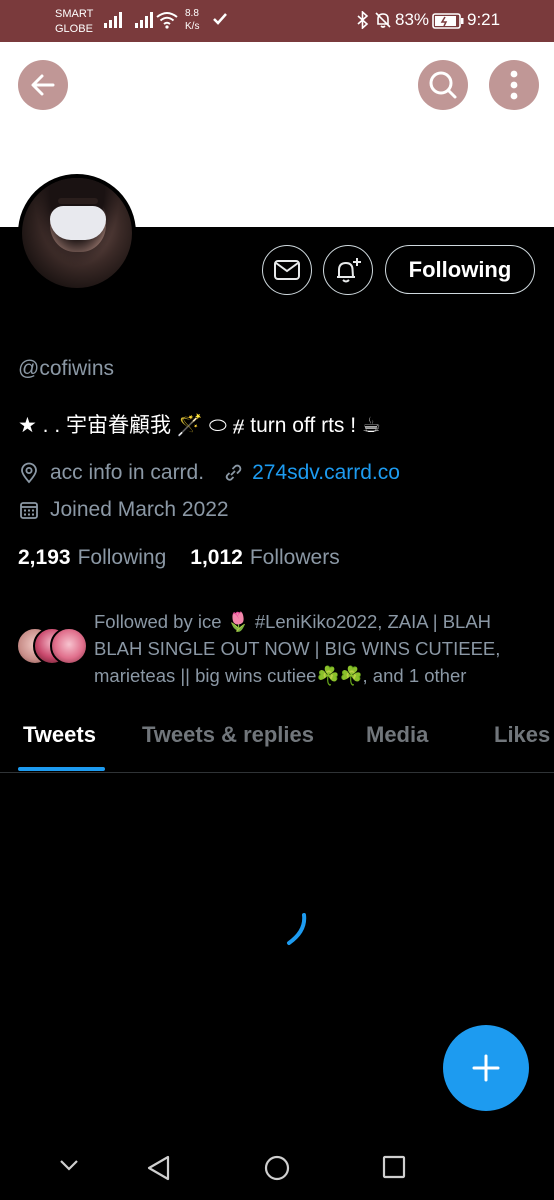 This screenshot has height=1200, width=554. I want to click on profile-handle: @cofiwins, so click(66, 368).